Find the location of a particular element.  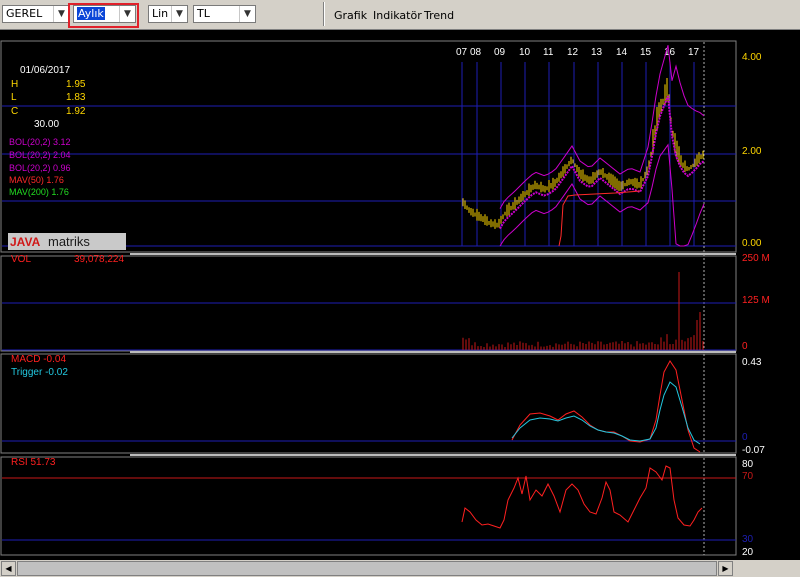

highlight-box is located at coordinates (103, 15).